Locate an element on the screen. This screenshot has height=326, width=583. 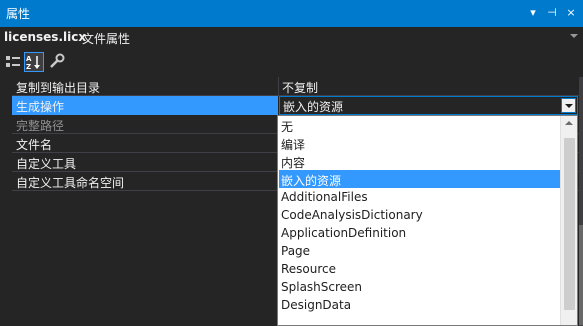
property-name: 完整路径 is located at coordinates (40, 126).